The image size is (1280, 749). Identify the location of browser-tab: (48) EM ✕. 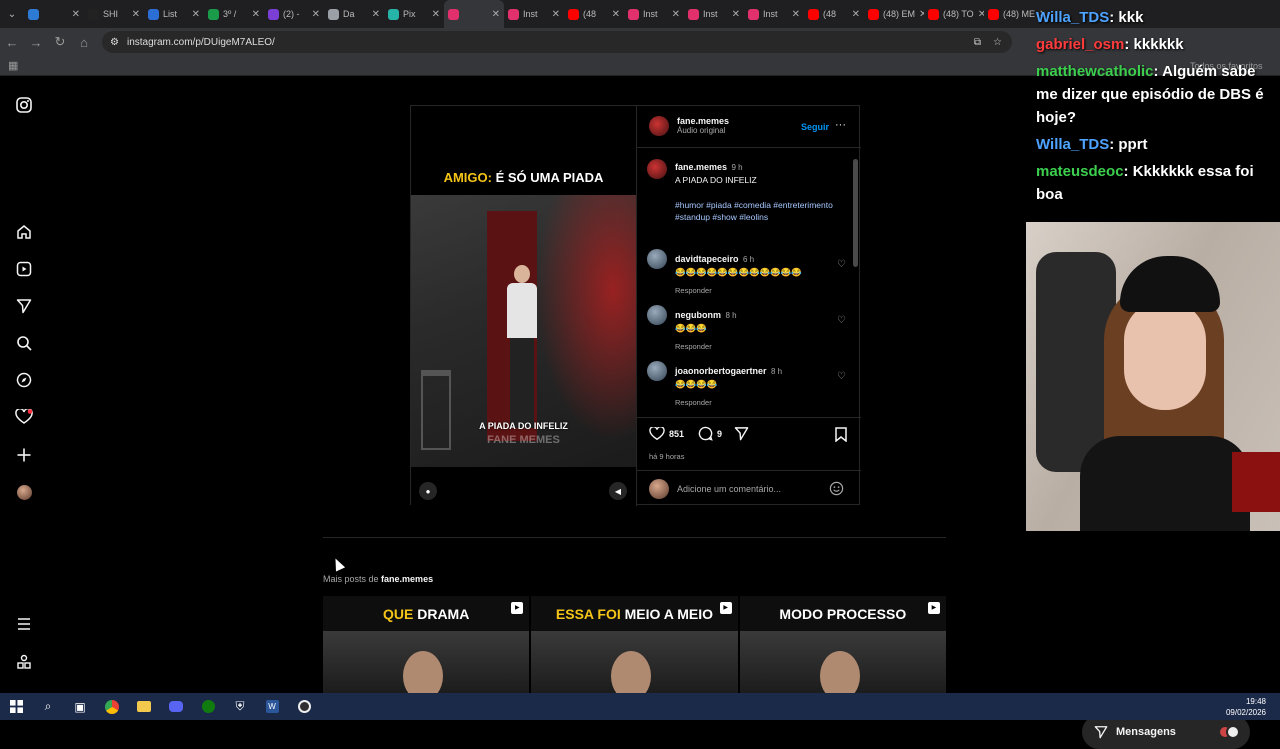
(894, 14).